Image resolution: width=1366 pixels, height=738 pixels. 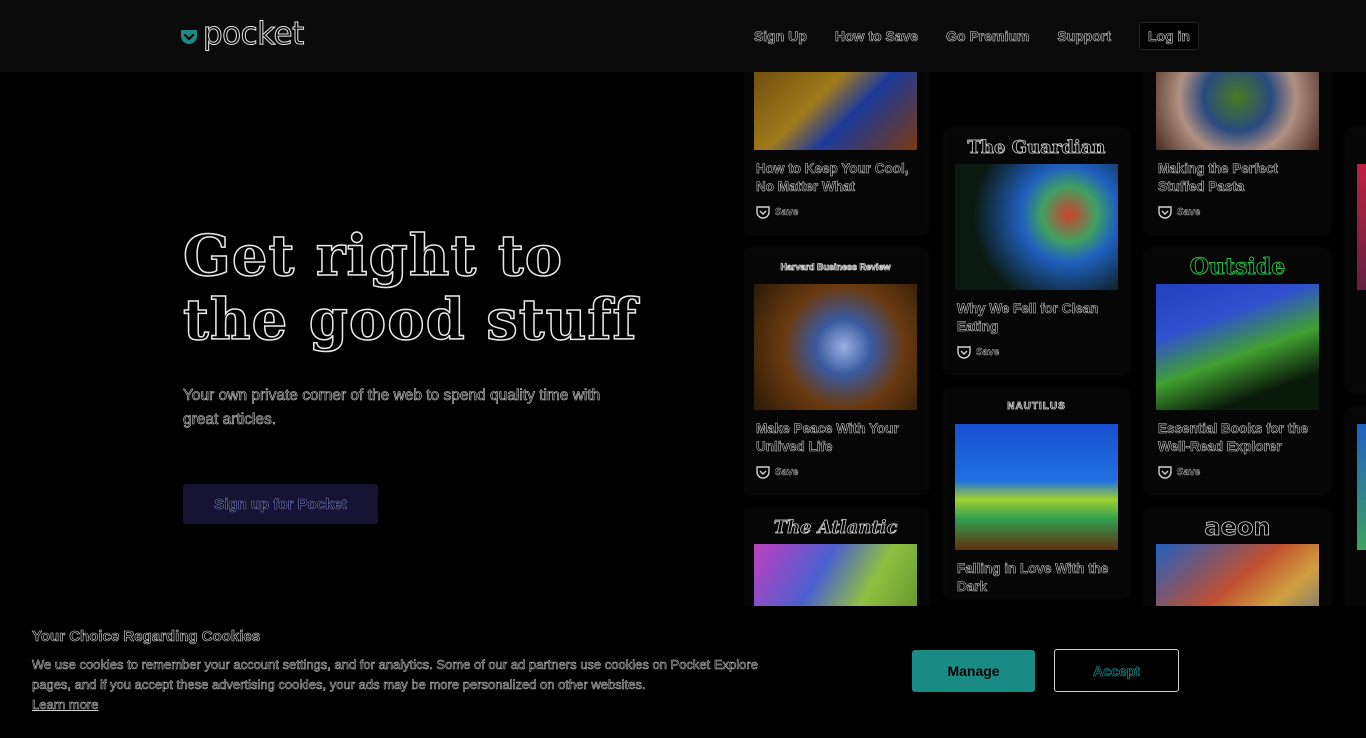 What do you see at coordinates (832, 178) in the screenshot?
I see `article-title: How to Keep Your Cool, No Matter What` at bounding box center [832, 178].